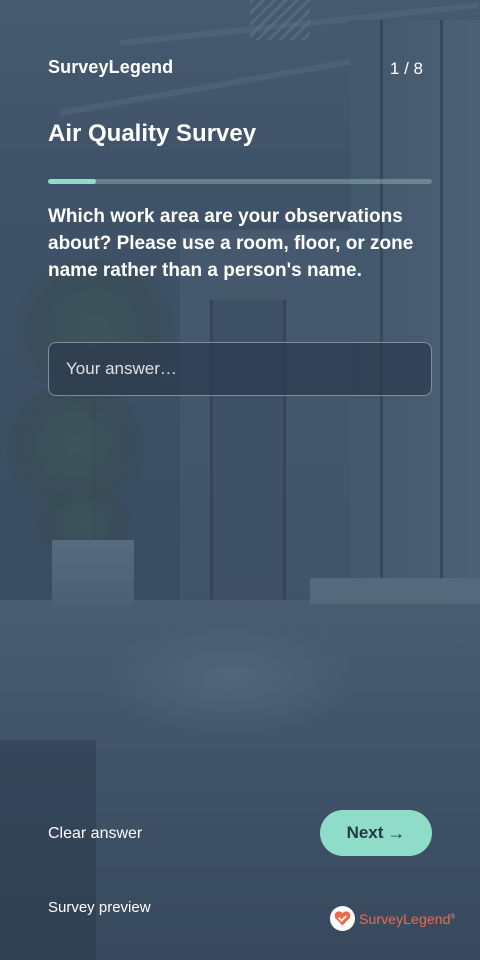 The image size is (480, 960). Describe the element at coordinates (406, 68) in the screenshot. I see `question-counter: 1 / 8` at that location.